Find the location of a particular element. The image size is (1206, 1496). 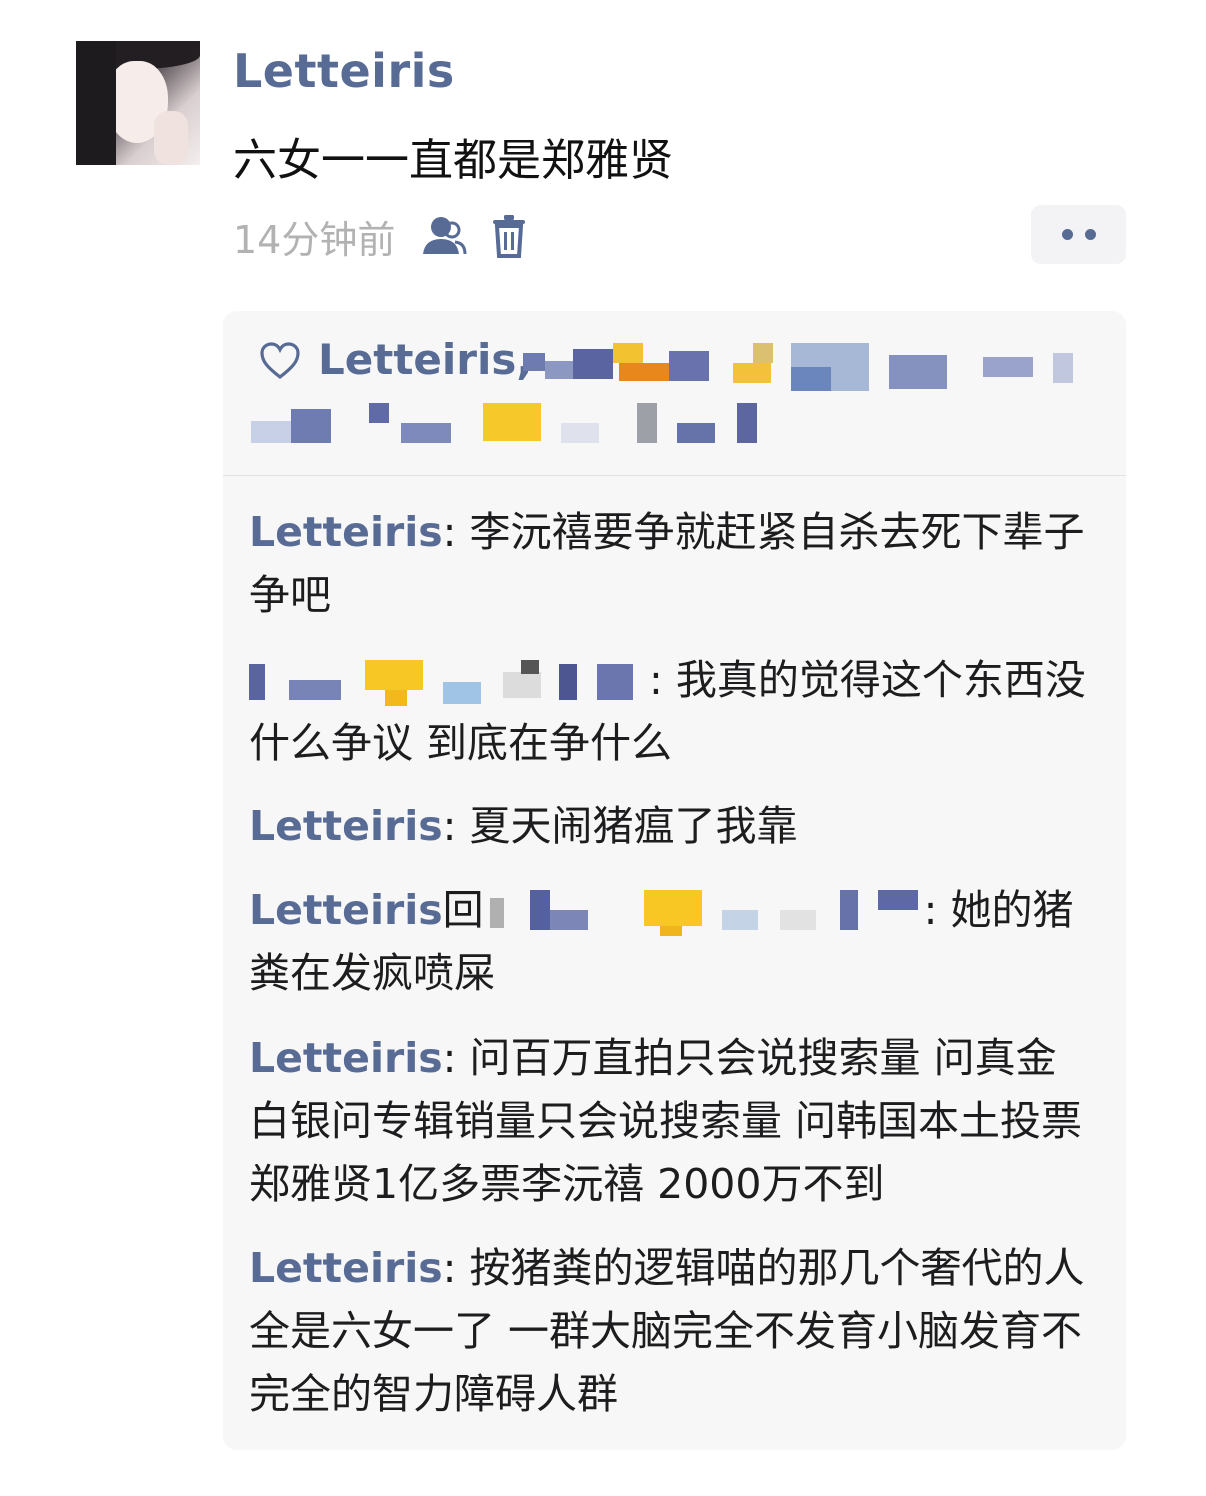

censored-likes-line1 is located at coordinates (803, 368).